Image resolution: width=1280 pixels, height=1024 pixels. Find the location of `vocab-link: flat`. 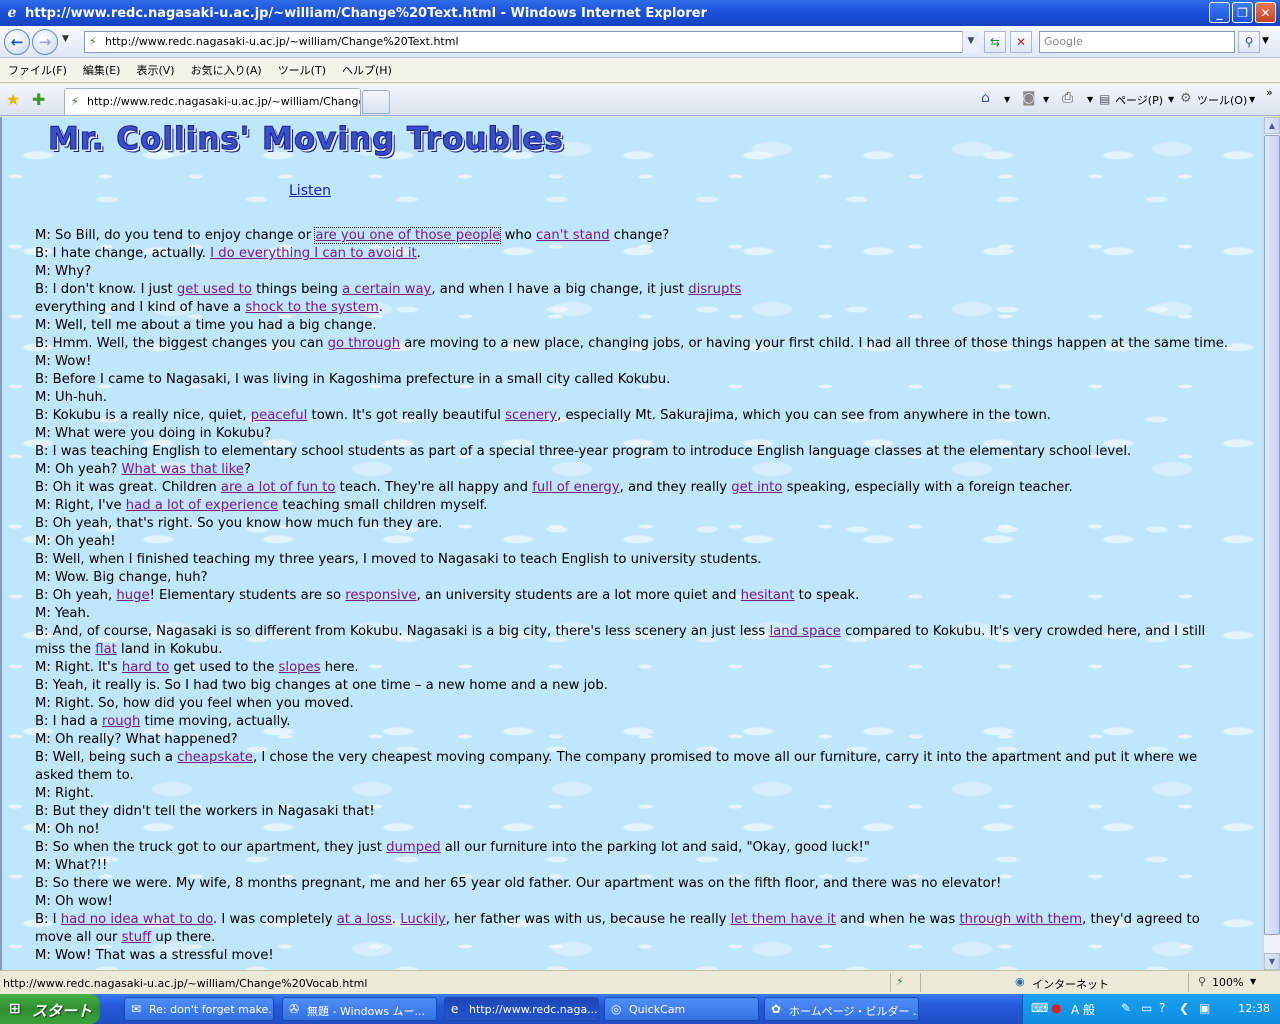

vocab-link: flat is located at coordinates (106, 649).